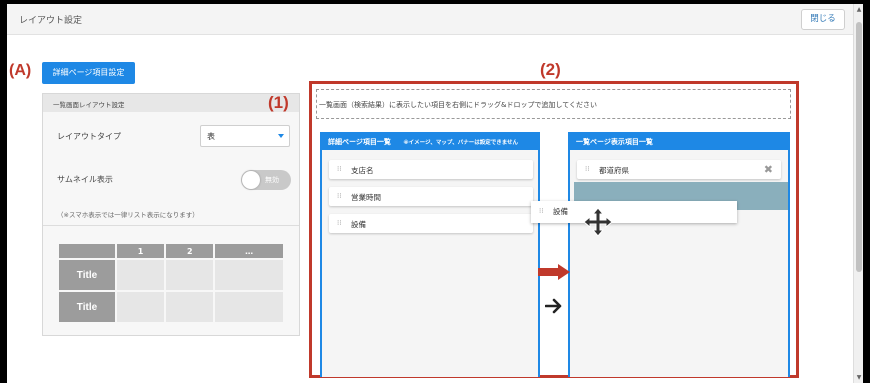 This screenshot has height=383, width=870. What do you see at coordinates (20, 70) in the screenshot?
I see `annotation-a: (A)` at bounding box center [20, 70].